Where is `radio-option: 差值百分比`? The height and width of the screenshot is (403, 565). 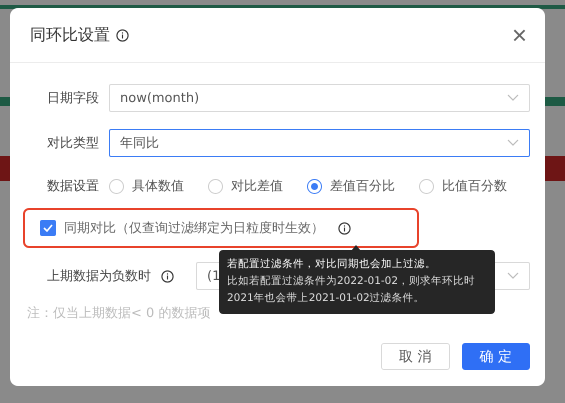
radio-option: 差值百分比 is located at coordinates (351, 186).